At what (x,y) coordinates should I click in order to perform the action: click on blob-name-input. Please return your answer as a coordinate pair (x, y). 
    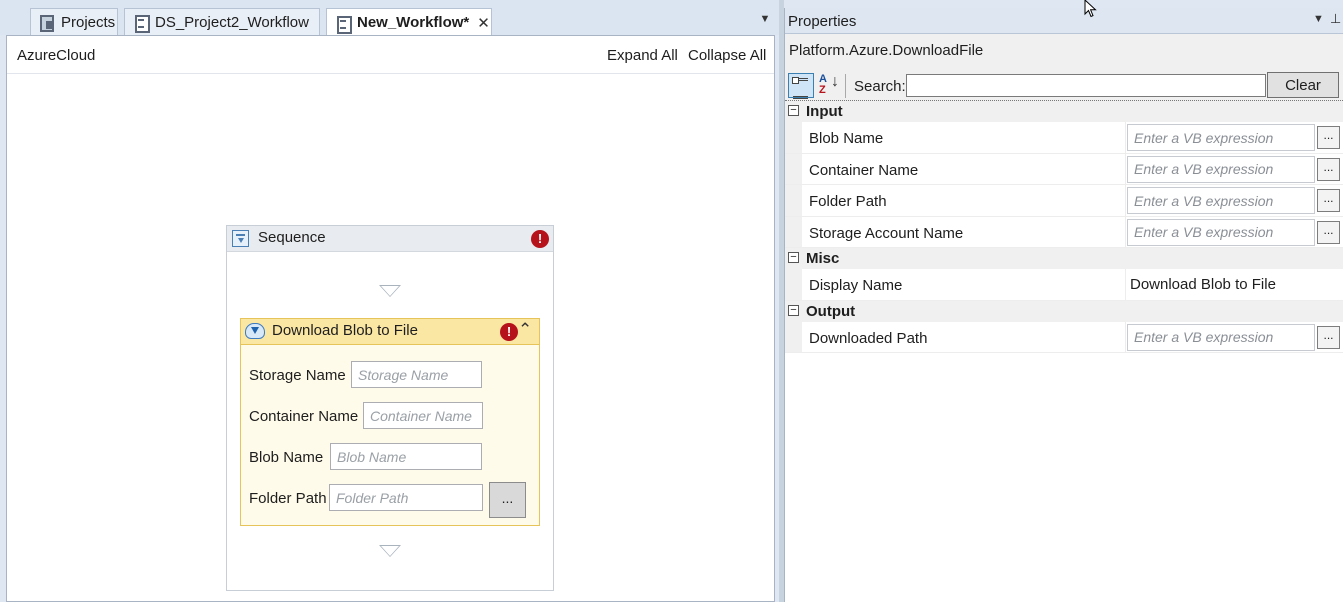
    Looking at the image, I should click on (406, 456).